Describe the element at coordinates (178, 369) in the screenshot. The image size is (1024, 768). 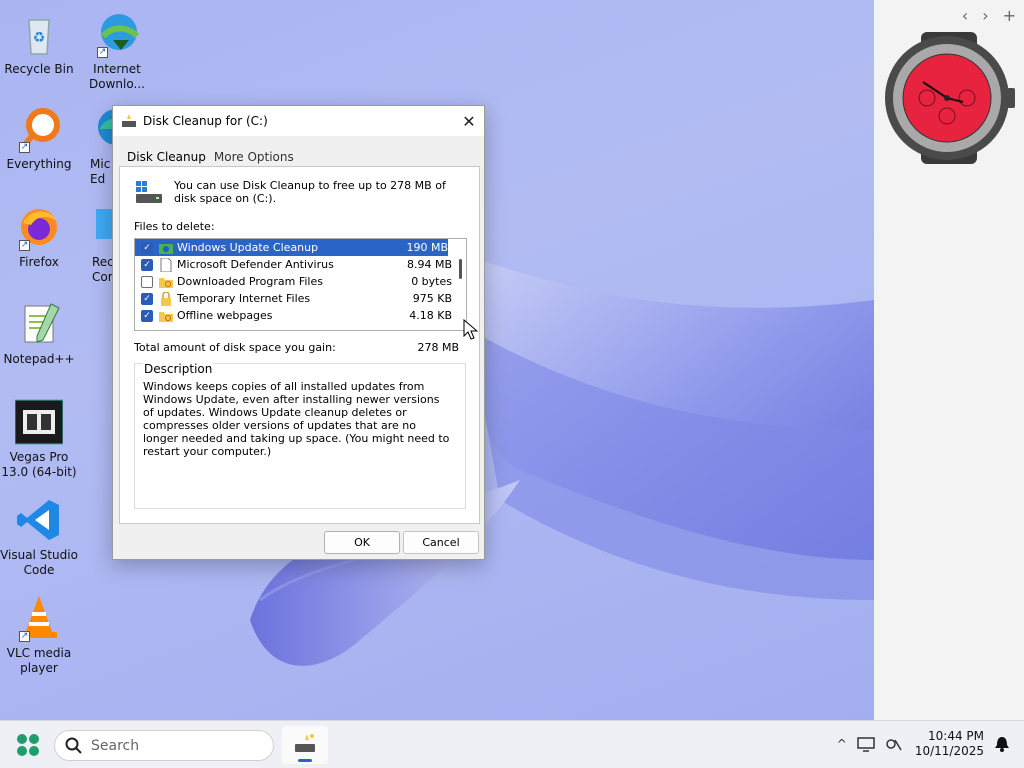
I see `description-label: Description` at that location.